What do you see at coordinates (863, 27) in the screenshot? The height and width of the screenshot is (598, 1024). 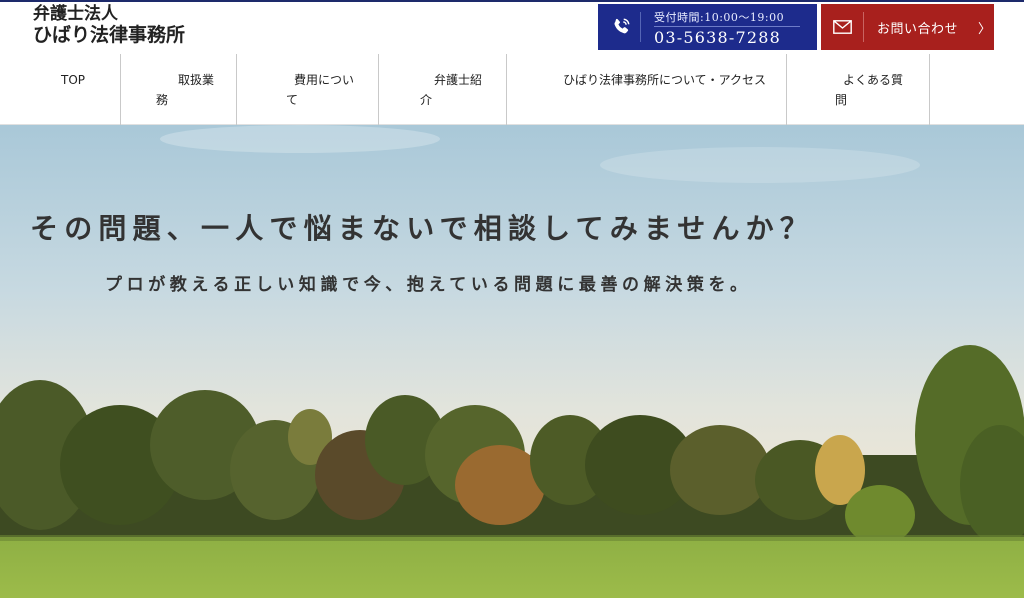 I see `contact-divider` at bounding box center [863, 27].